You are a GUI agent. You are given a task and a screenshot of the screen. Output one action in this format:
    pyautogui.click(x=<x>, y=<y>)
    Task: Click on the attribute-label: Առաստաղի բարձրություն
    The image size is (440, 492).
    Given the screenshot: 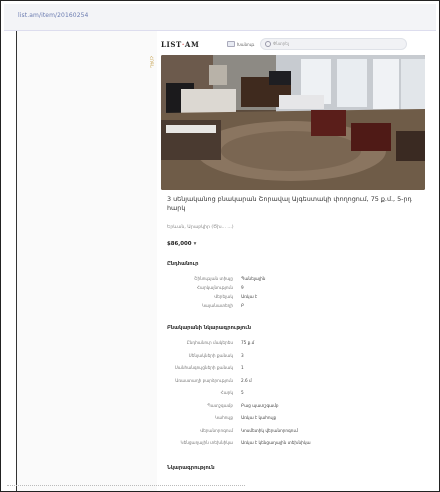 What is the action you would take?
    pyautogui.click(x=204, y=380)
    